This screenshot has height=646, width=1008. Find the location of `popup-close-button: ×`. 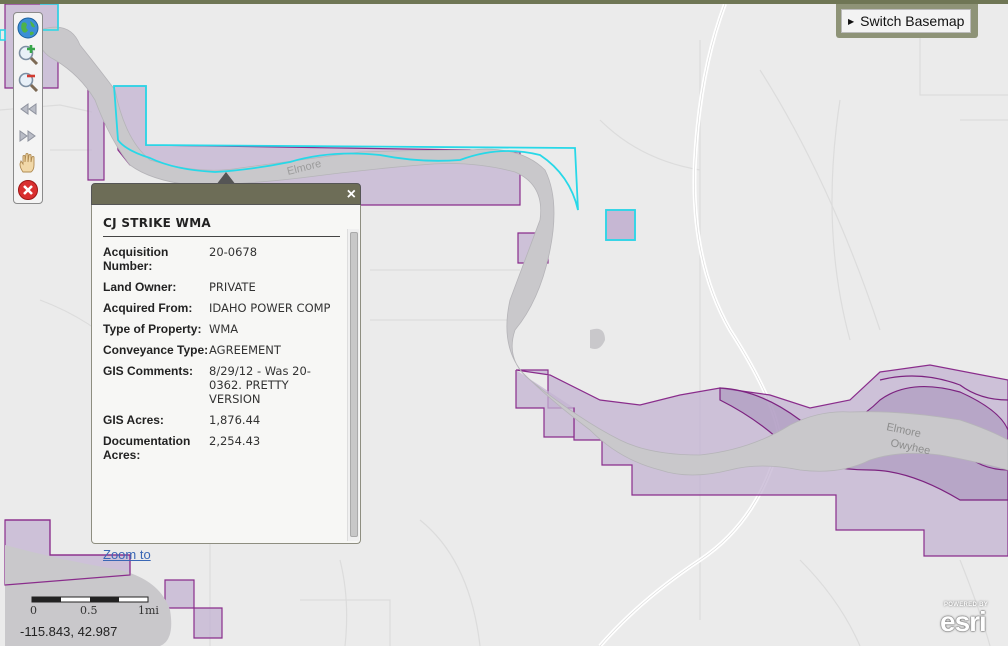

popup-close-button: × is located at coordinates (351, 195).